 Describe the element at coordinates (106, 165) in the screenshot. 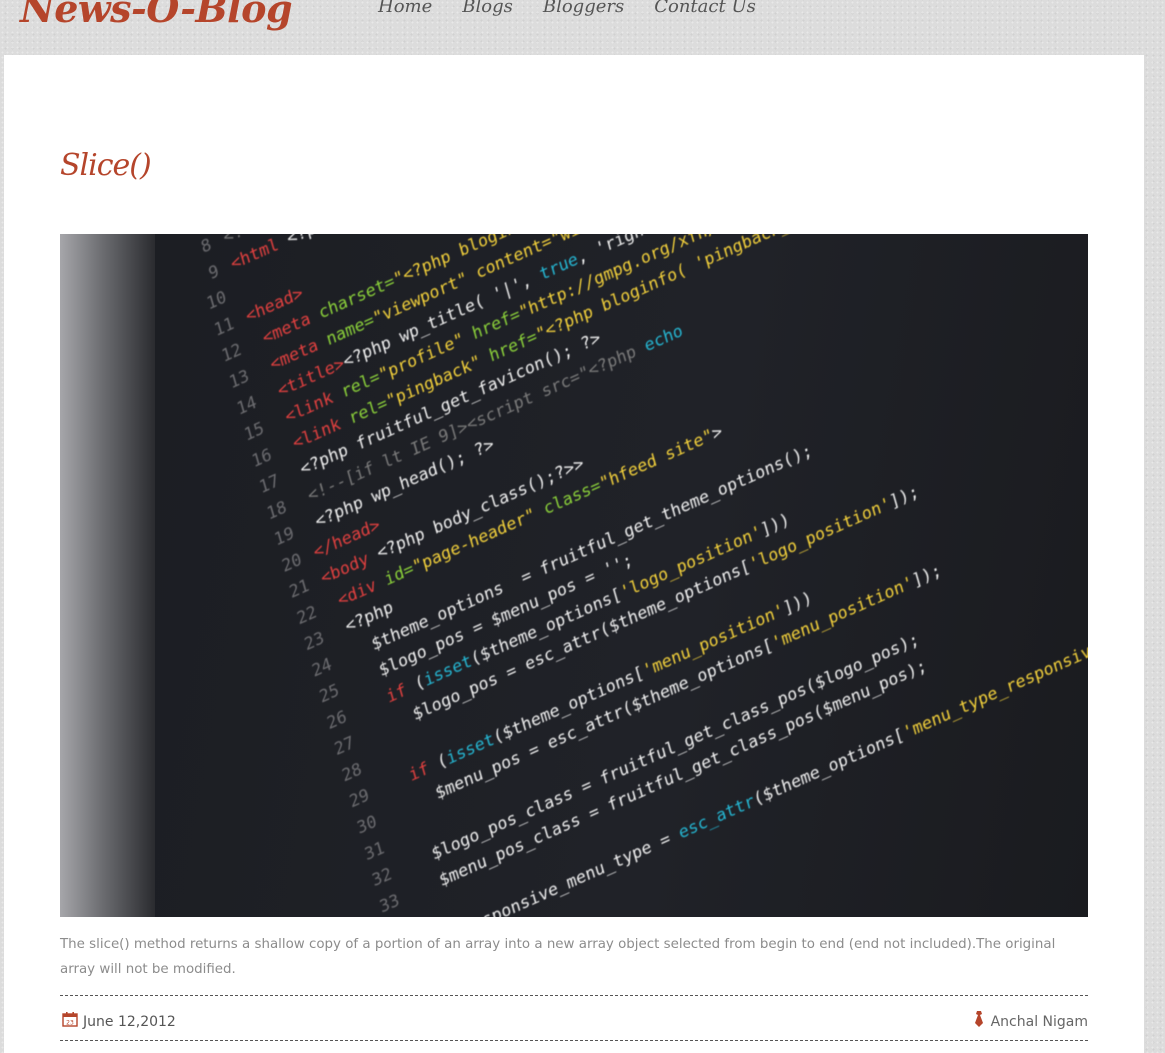

I see `post-title: Slice()` at that location.